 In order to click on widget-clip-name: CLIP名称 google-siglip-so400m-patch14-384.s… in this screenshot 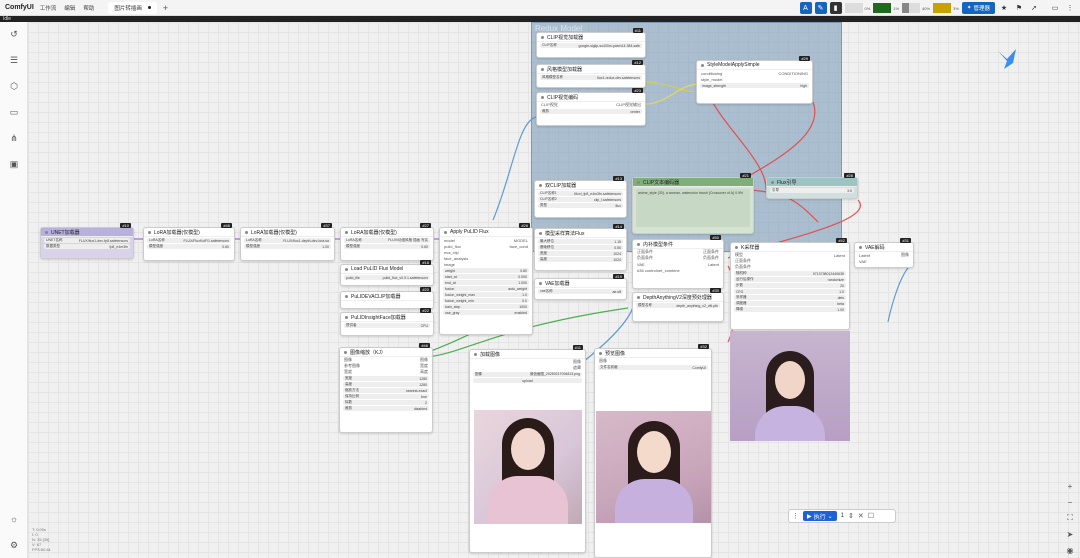, I will do `click(591, 45)`.